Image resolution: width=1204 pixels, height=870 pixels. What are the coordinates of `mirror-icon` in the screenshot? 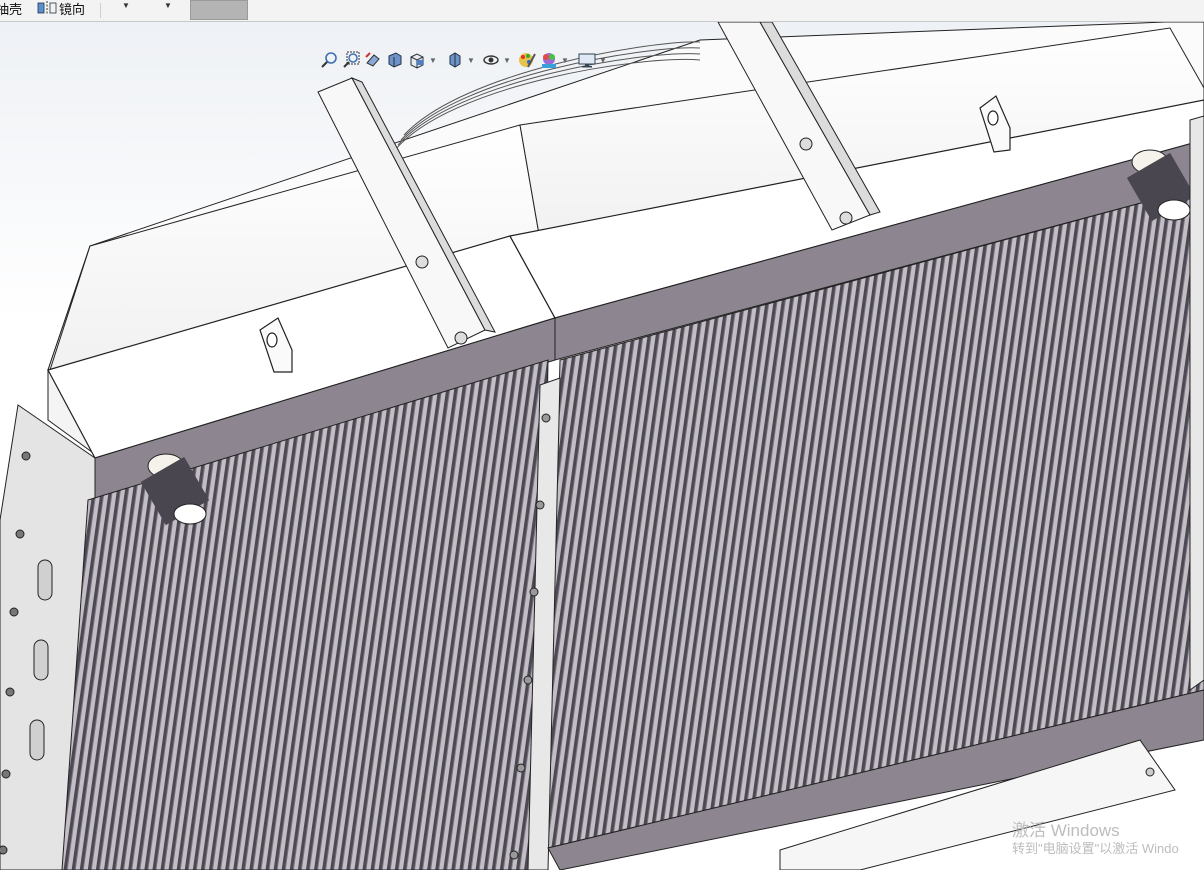 It's located at (47, 10).